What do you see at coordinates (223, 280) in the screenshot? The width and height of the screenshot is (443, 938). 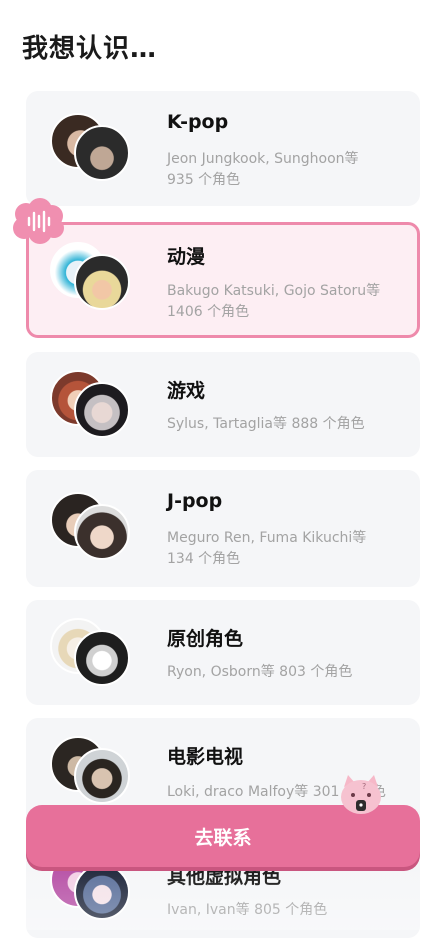 I see `category-card-anime: 动漫 Bakugo Katsuki, Gojo Satoru等 1406 个角色` at bounding box center [223, 280].